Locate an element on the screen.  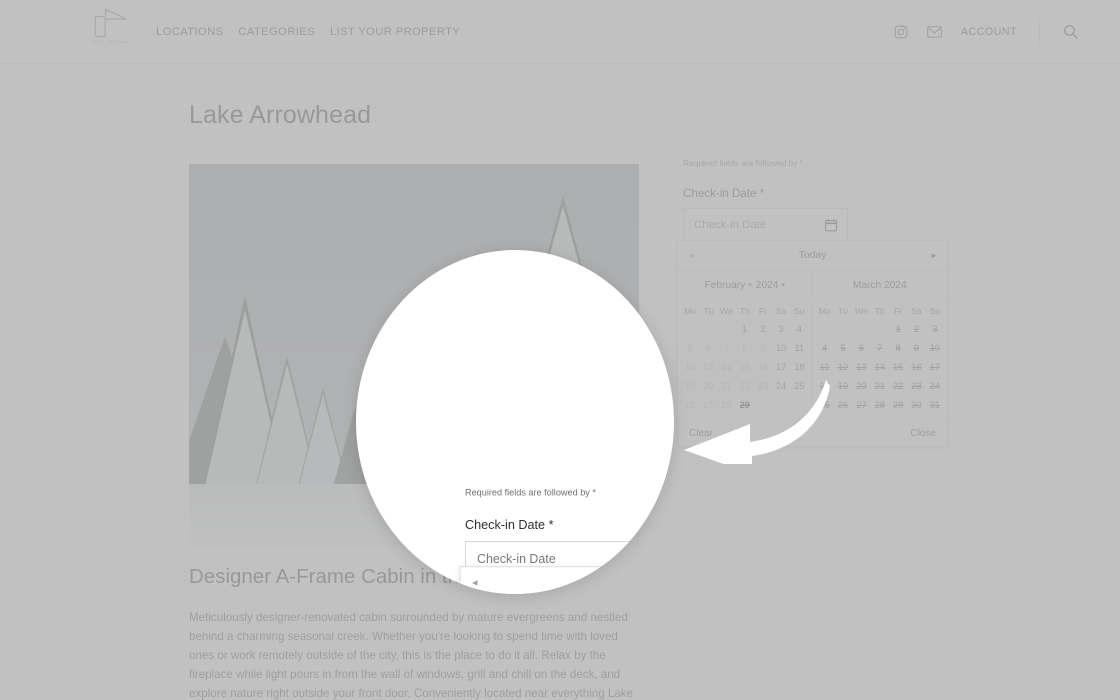
next-month-arrow: ► is located at coordinates (934, 255).